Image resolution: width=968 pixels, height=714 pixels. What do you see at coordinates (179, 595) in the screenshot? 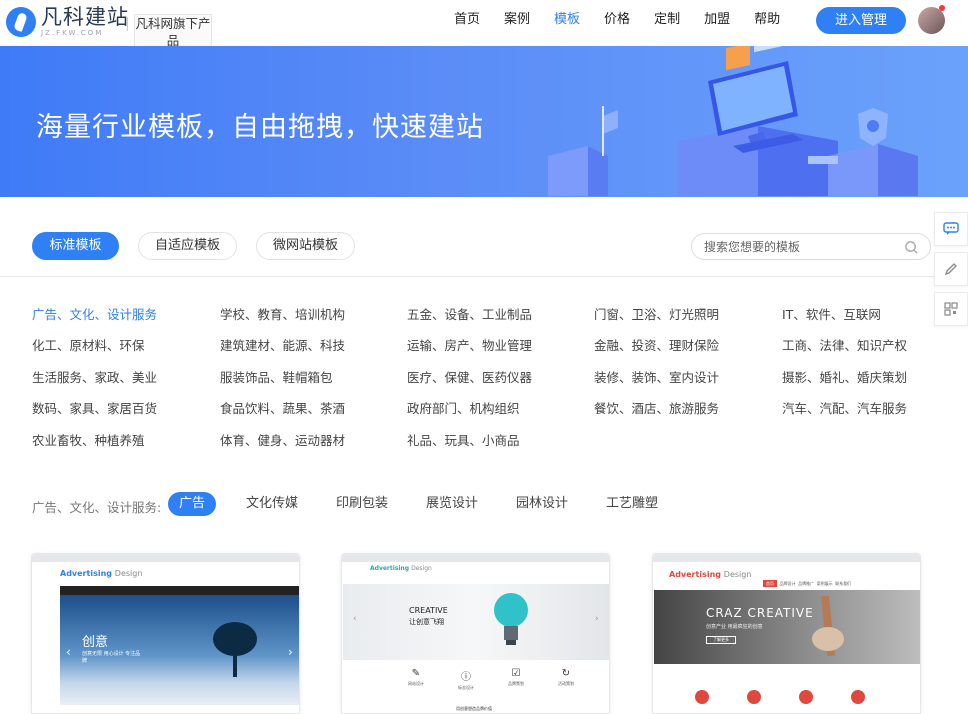
I see `card-nav: 首页最新设计作品展示关于我们联系我们` at bounding box center [179, 595].